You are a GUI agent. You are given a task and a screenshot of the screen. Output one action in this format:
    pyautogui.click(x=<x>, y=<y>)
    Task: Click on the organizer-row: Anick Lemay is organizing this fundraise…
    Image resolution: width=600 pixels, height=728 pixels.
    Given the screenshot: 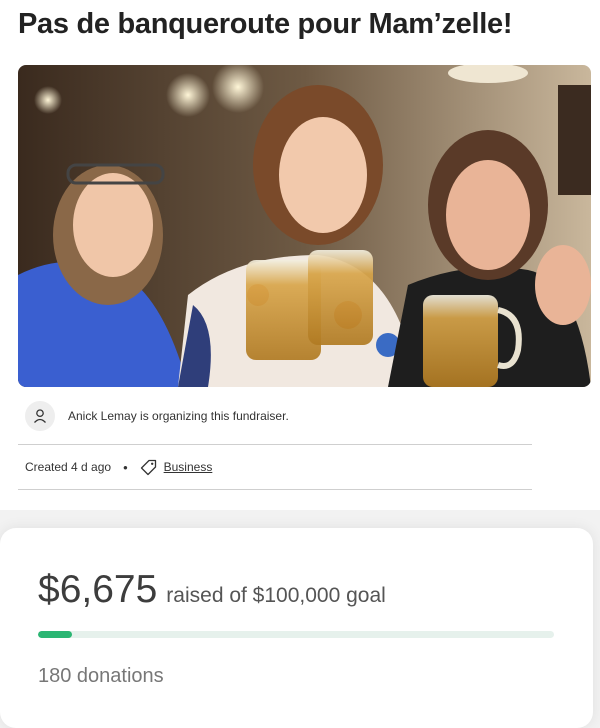 What is the action you would take?
    pyautogui.click(x=157, y=416)
    